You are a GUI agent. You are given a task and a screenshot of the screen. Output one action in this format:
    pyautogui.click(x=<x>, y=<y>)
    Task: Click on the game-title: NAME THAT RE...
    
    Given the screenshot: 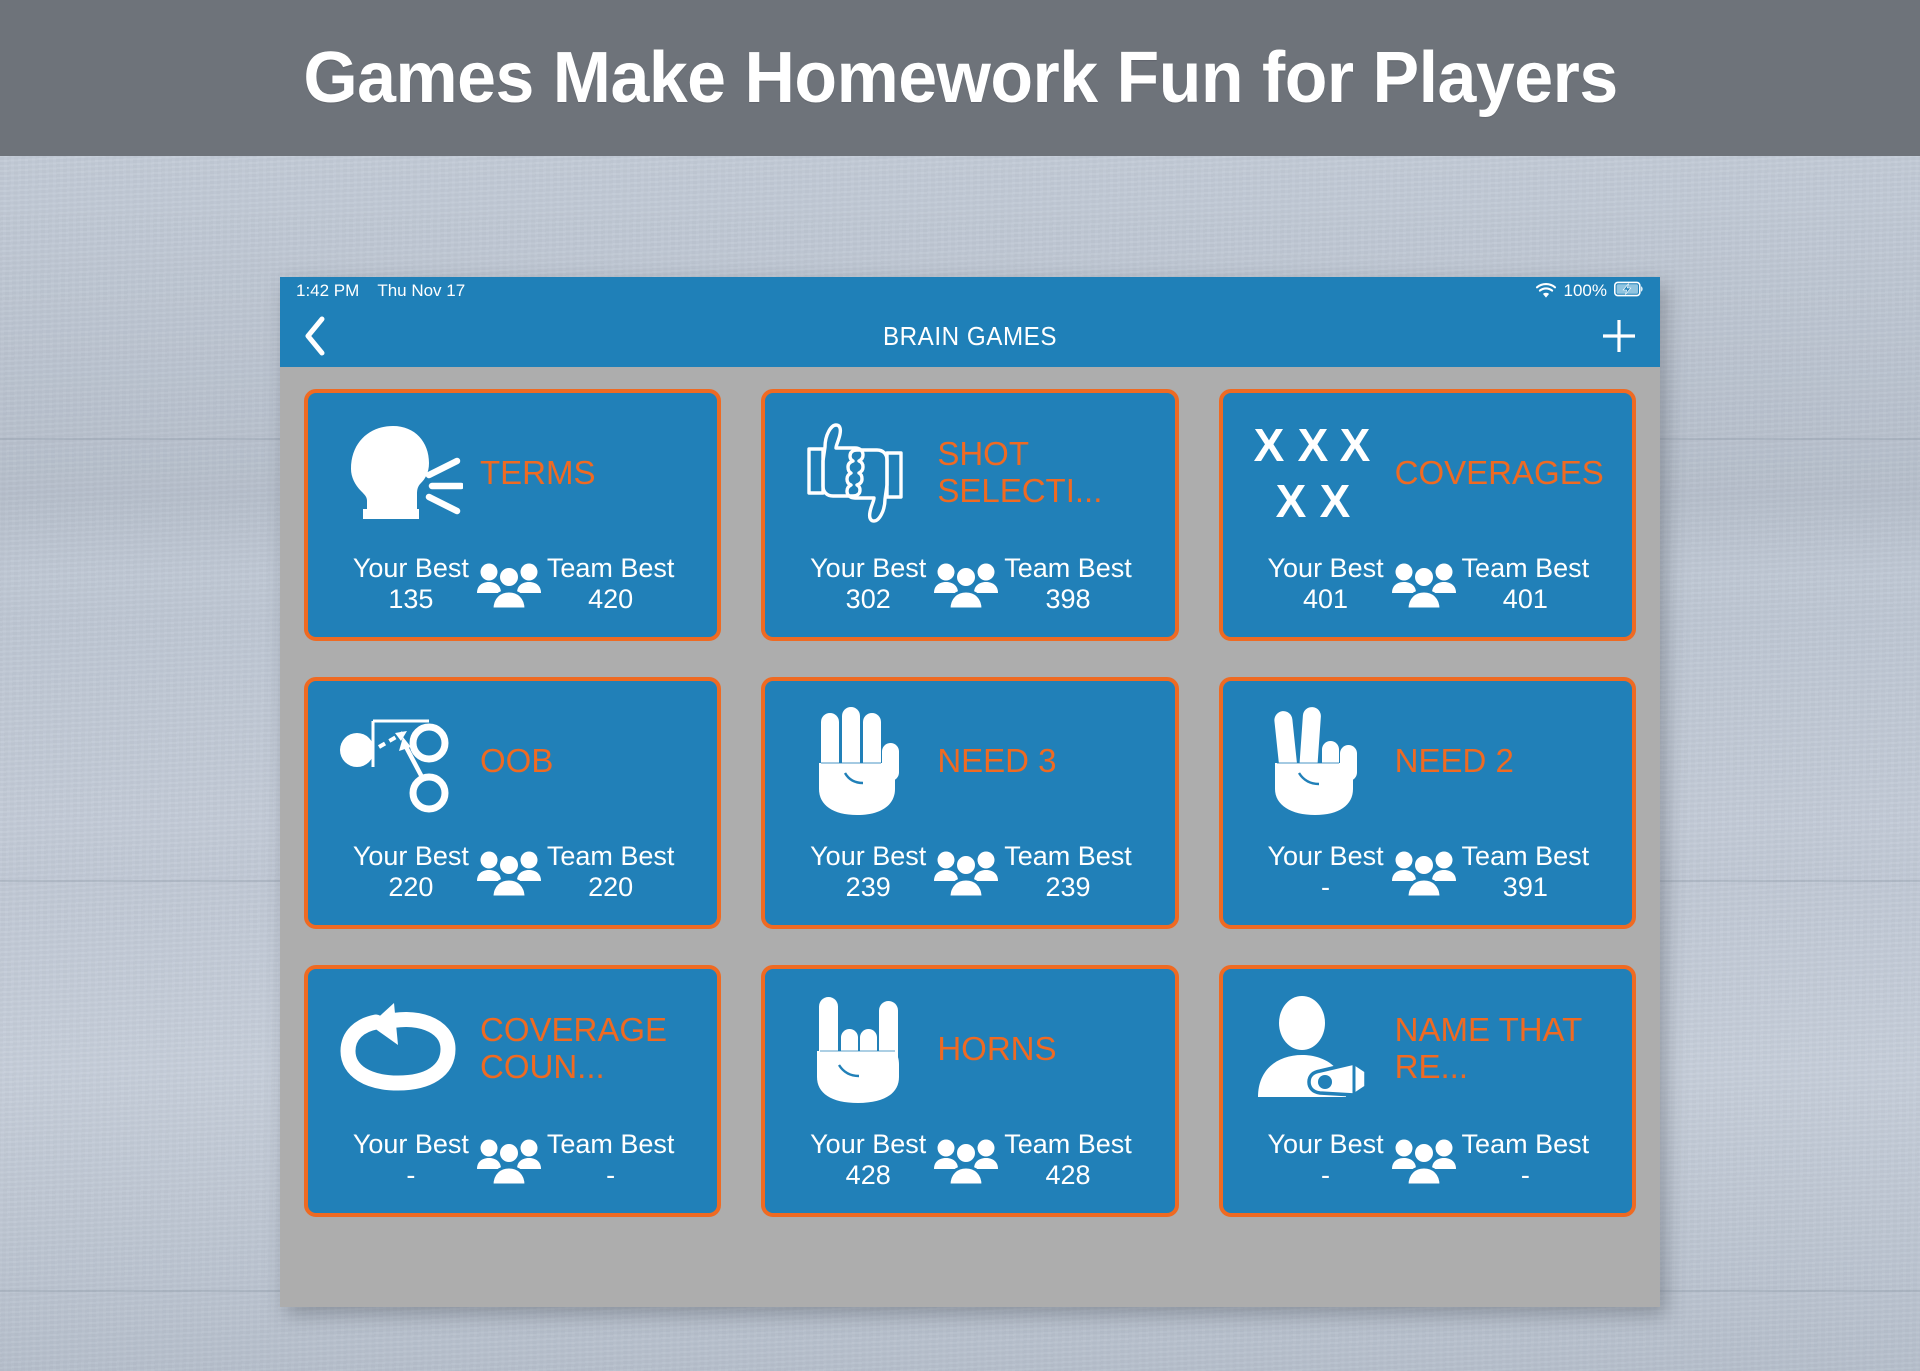 What is the action you would take?
    pyautogui.click(x=1488, y=1048)
    